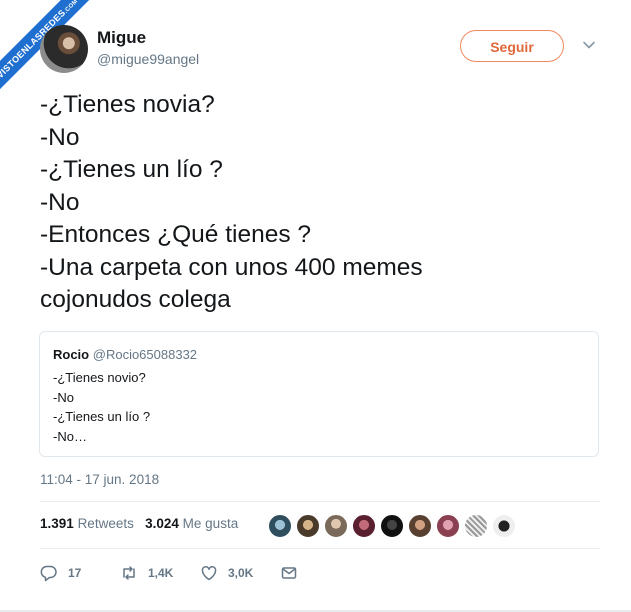  What do you see at coordinates (75, 573) in the screenshot?
I see `reply-count: 17` at bounding box center [75, 573].